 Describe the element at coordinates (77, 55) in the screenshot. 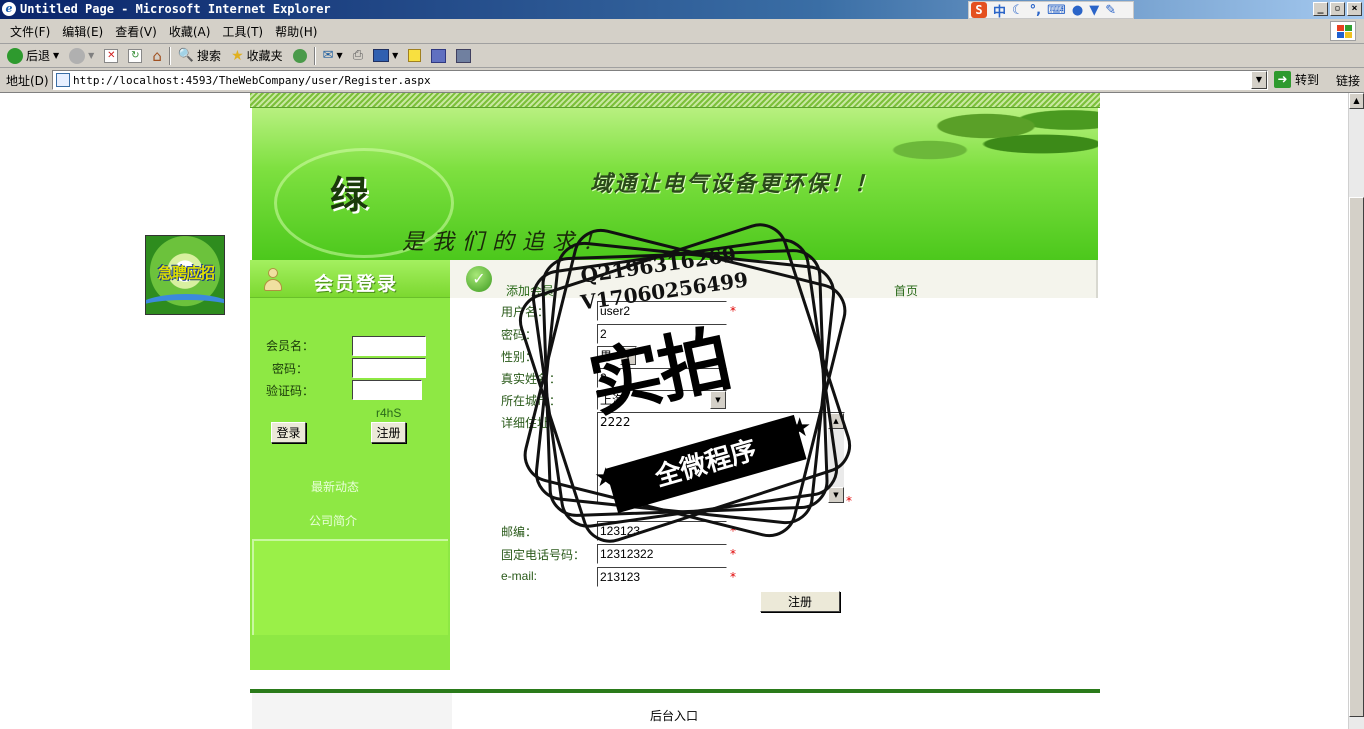

I see `forward-arrow-icon` at that location.